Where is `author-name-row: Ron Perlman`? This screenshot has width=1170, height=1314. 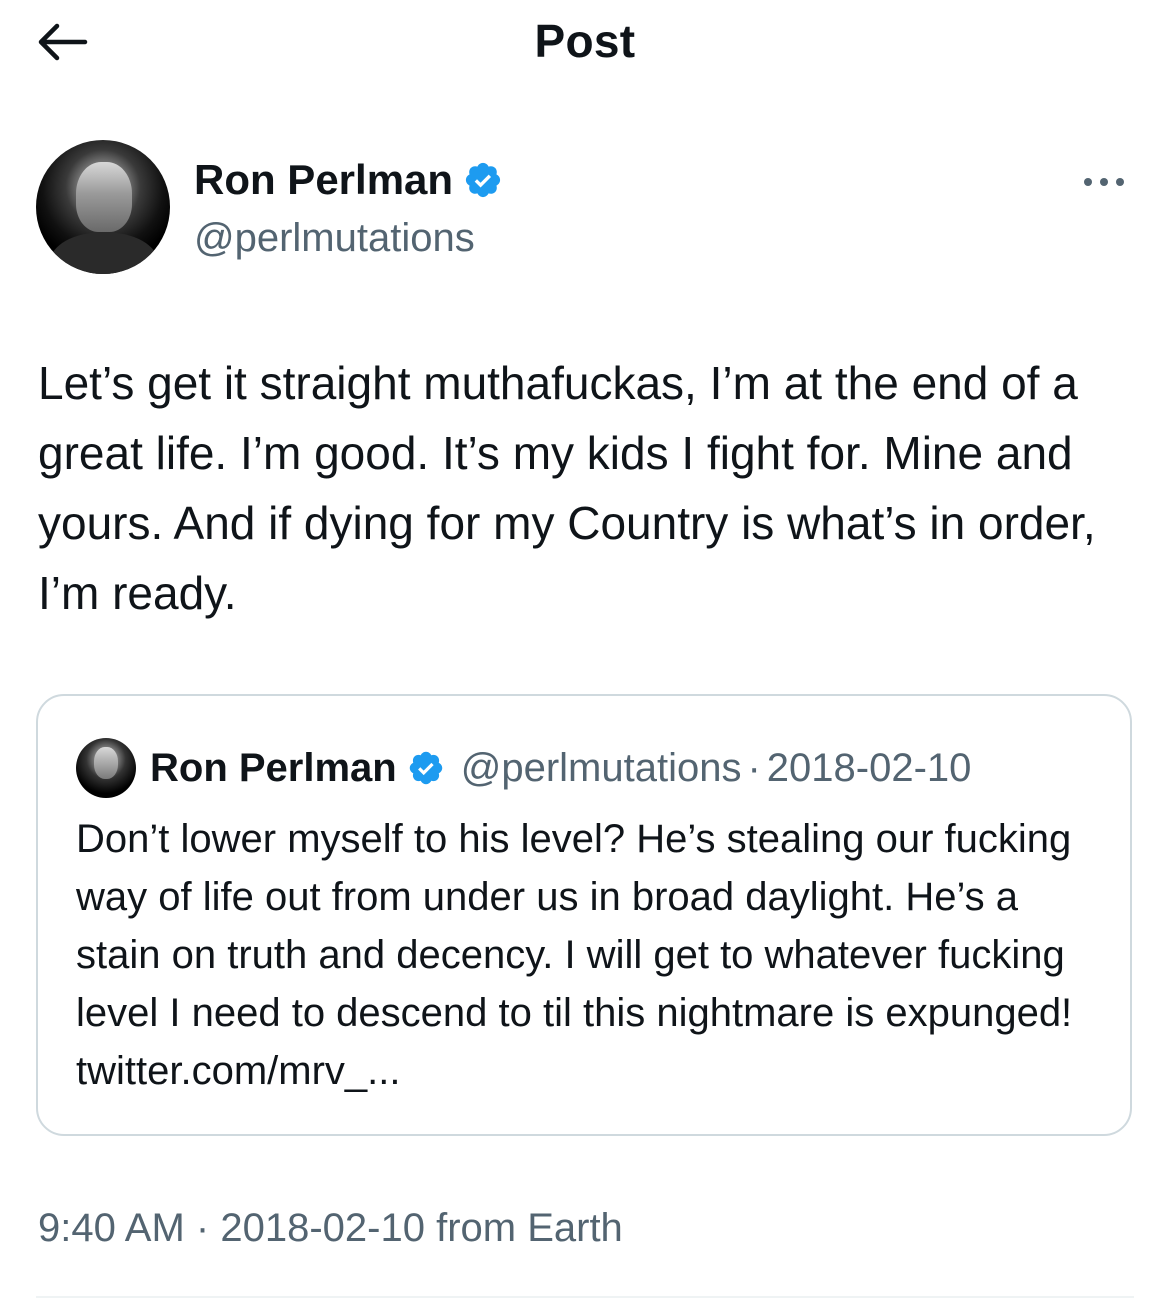
author-name-row: Ron Perlman is located at coordinates (348, 180).